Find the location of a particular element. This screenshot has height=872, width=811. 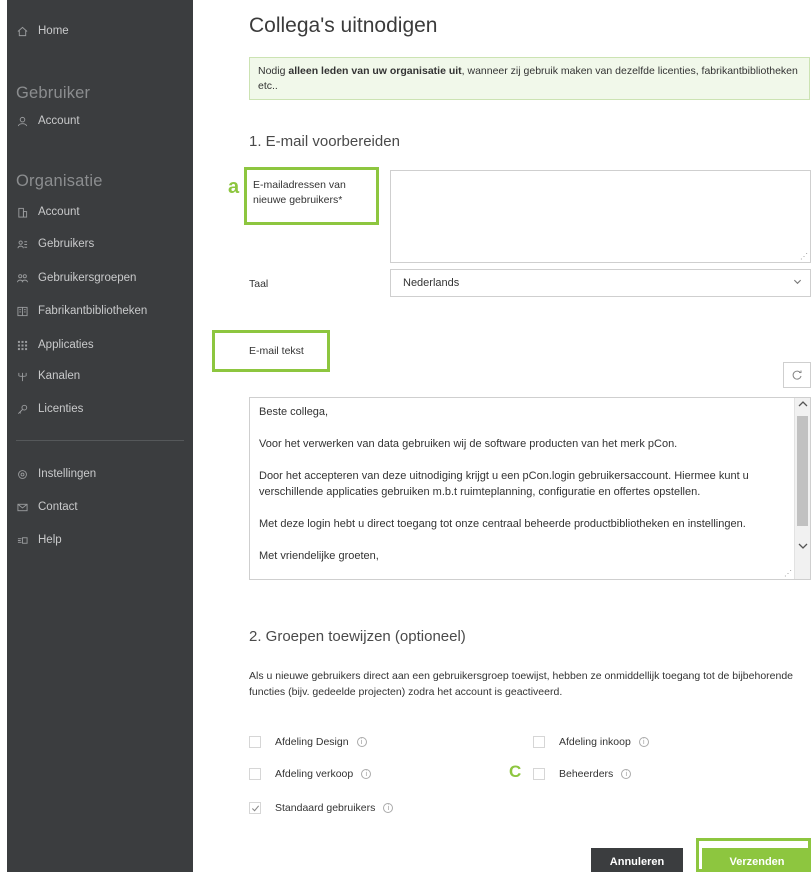

refresh-icon is located at coordinates (797, 375).